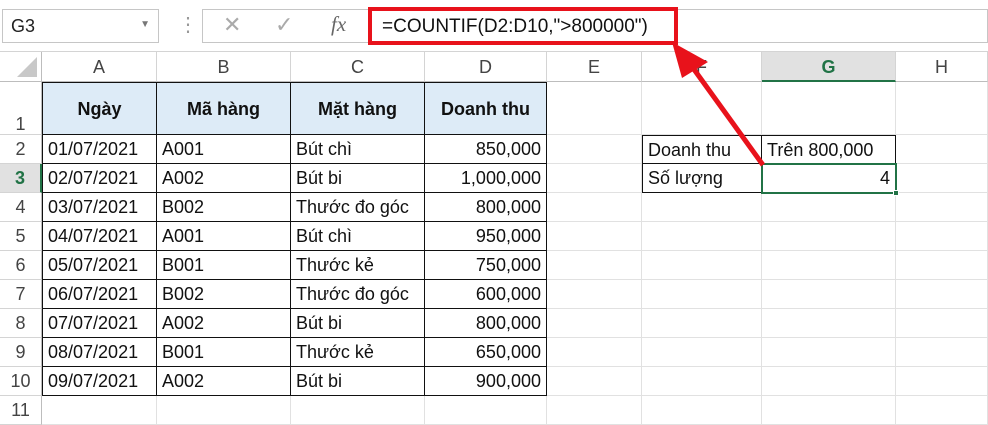 The width and height of the screenshot is (988, 425). Describe the element at coordinates (21, 178) in the screenshot. I see `row-header-3: 3` at that location.